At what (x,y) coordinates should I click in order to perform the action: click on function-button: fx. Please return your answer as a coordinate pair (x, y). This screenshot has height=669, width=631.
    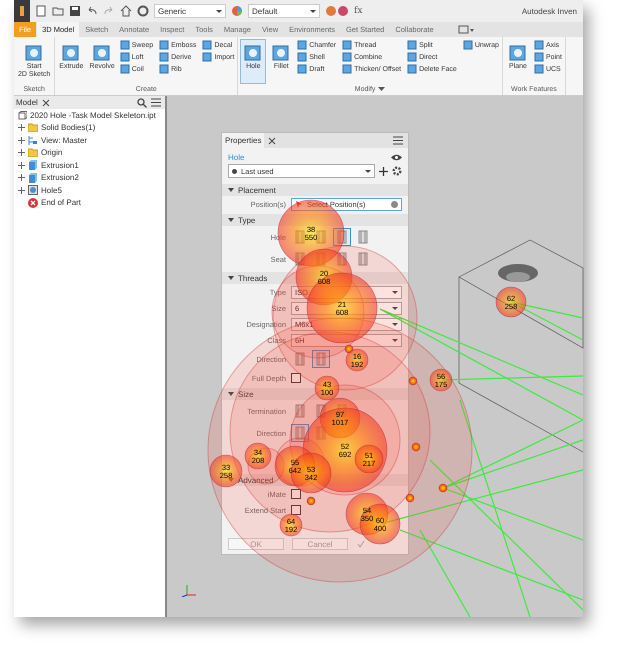
    Looking at the image, I should click on (358, 11).